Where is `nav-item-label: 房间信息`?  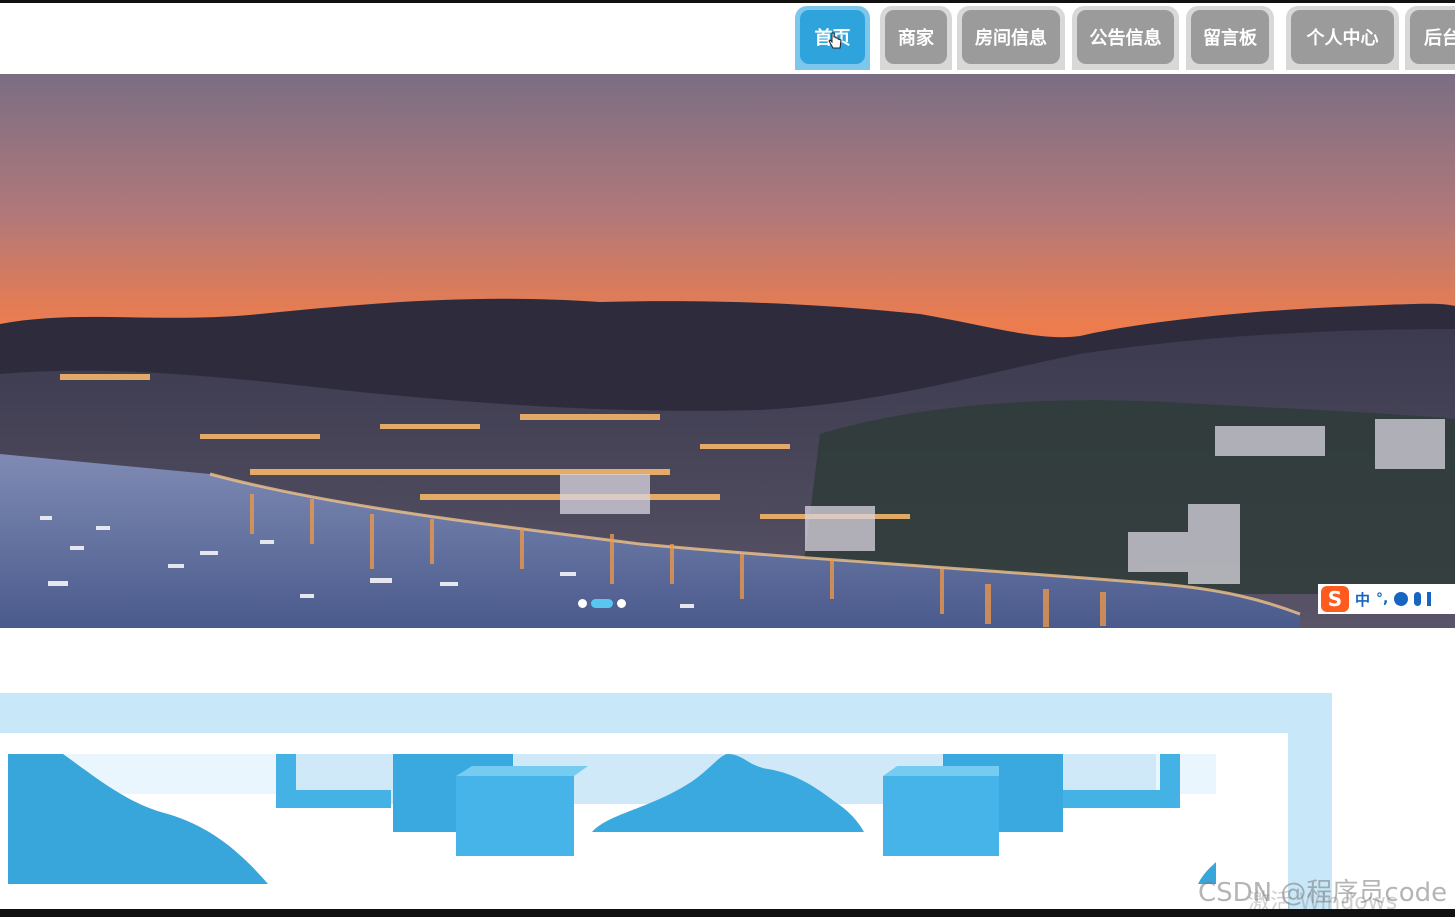 nav-item-label: 房间信息 is located at coordinates (1011, 37).